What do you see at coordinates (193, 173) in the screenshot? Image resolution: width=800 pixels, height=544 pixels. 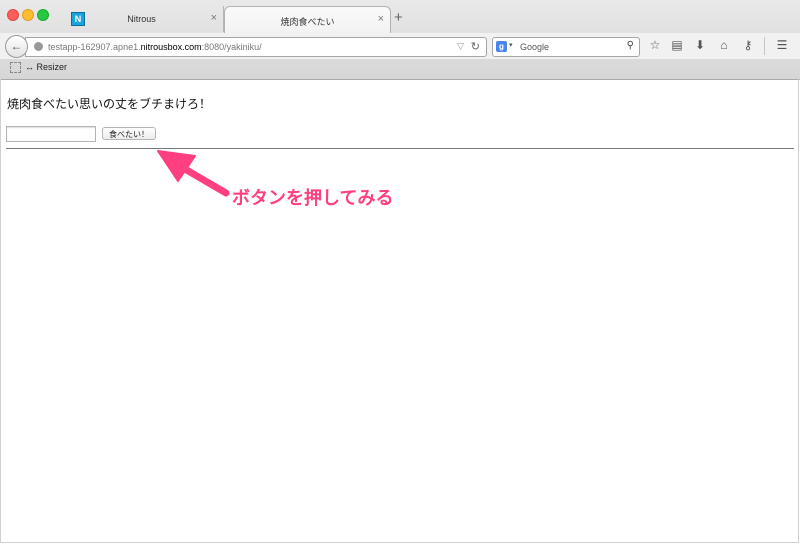 I see `annotation-arrow` at bounding box center [193, 173].